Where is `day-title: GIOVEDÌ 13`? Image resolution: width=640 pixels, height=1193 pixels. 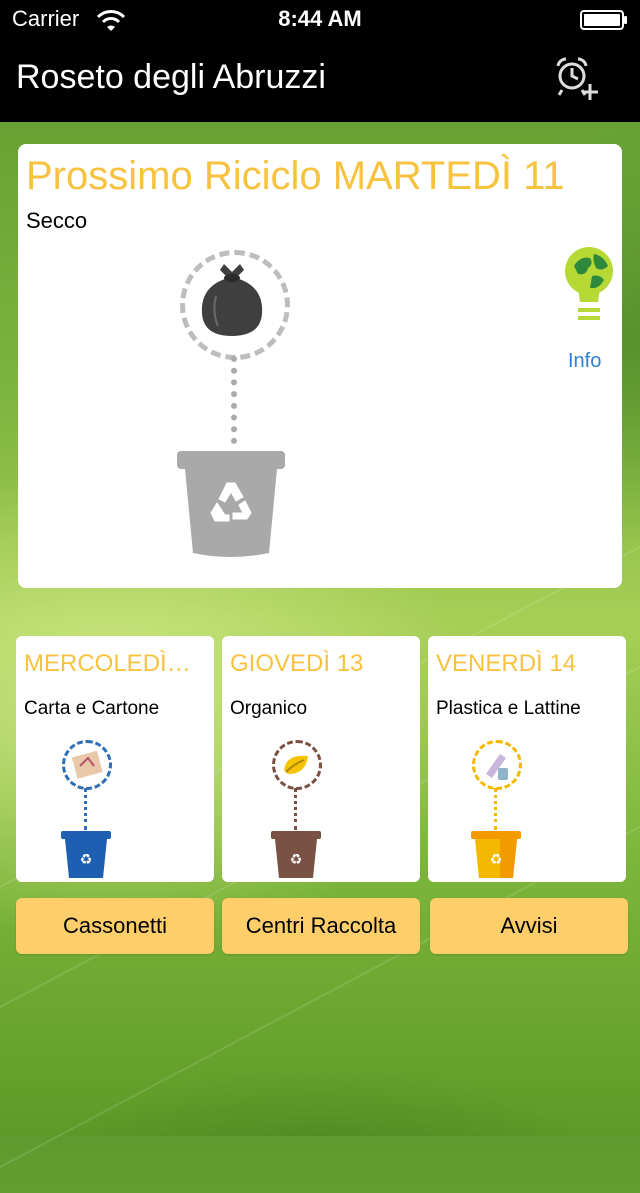 day-title: GIOVEDÌ 13 is located at coordinates (297, 663).